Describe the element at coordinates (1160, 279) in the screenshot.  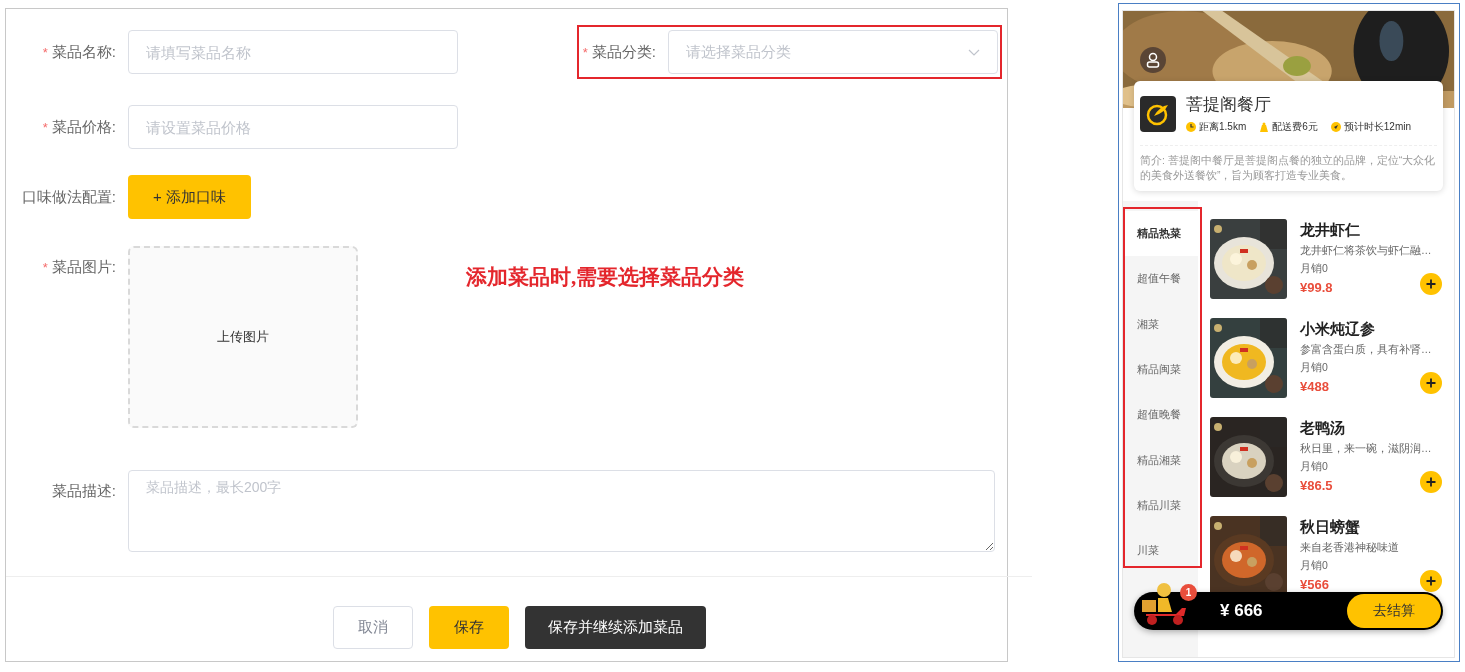
I see `category-item: 超值午餐` at that location.